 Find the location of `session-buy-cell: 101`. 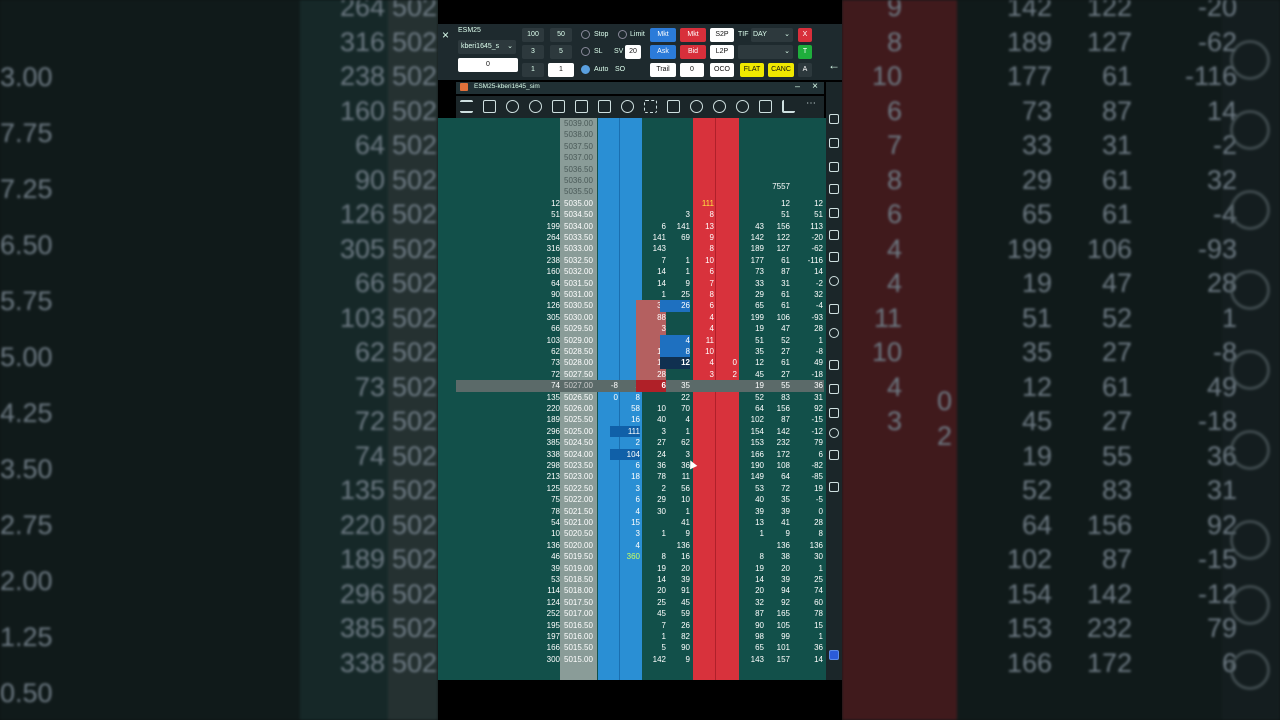

session-buy-cell: 101 is located at coordinates (775, 647).